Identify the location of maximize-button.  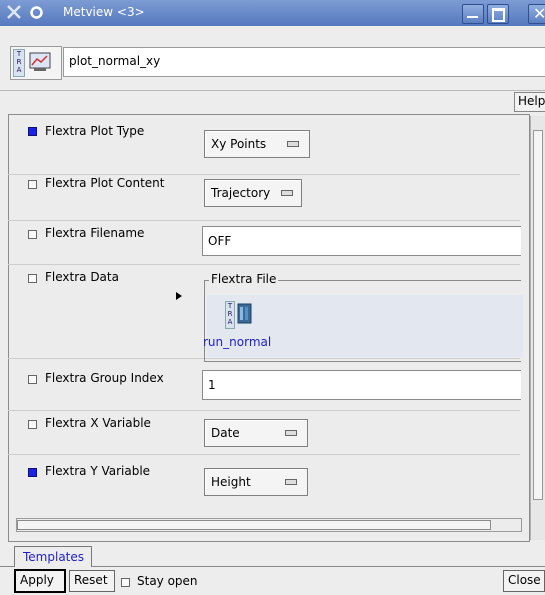
(498, 14).